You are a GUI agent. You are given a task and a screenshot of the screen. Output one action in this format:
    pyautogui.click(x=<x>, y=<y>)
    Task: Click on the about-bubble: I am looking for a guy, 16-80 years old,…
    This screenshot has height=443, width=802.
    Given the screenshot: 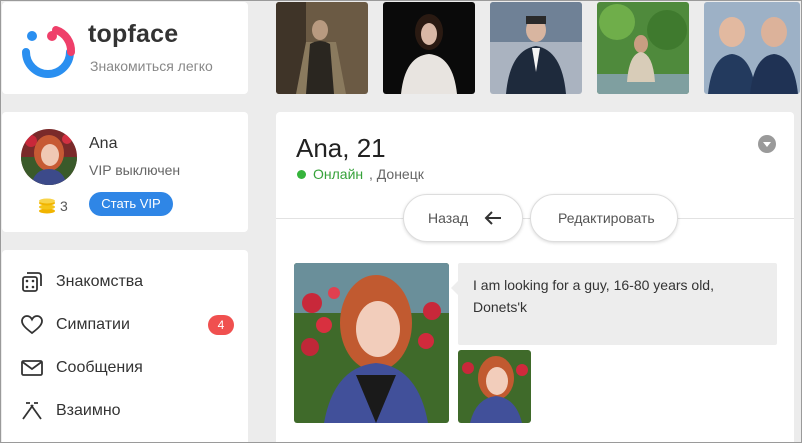 What is the action you would take?
    pyautogui.click(x=614, y=304)
    